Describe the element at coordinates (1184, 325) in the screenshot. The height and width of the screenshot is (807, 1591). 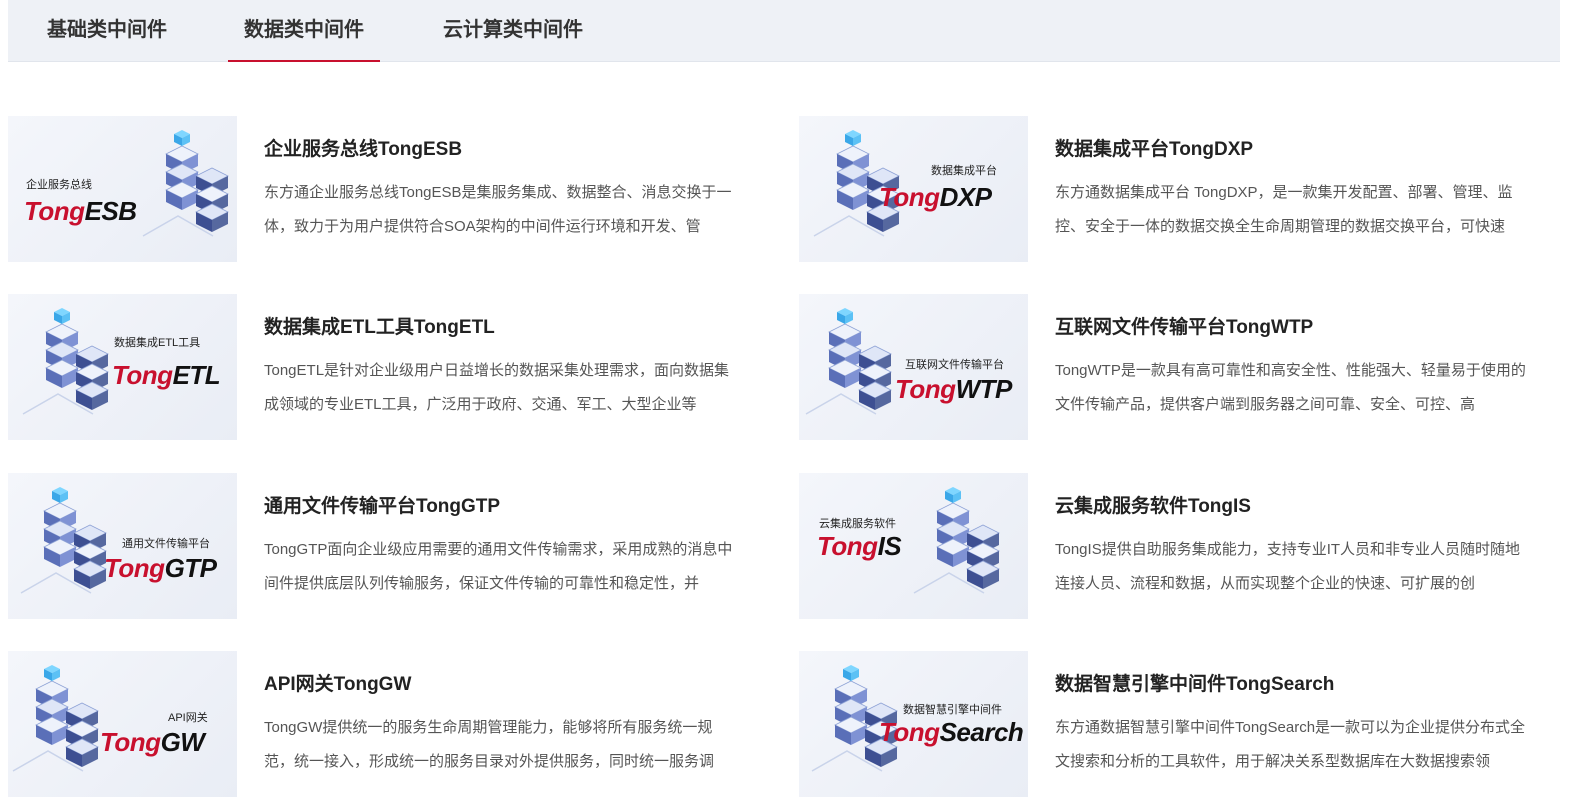
I see `product-title: 互联网文件传输平台TongWTP` at that location.